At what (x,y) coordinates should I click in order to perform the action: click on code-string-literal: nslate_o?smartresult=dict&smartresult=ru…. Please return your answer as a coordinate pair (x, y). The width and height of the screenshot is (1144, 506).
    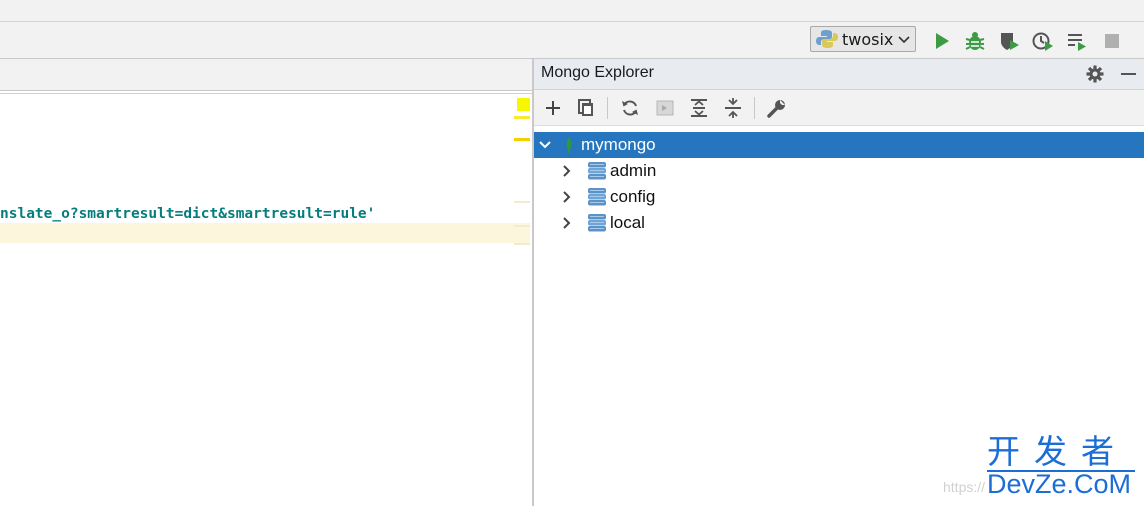
    Looking at the image, I should click on (188, 214).